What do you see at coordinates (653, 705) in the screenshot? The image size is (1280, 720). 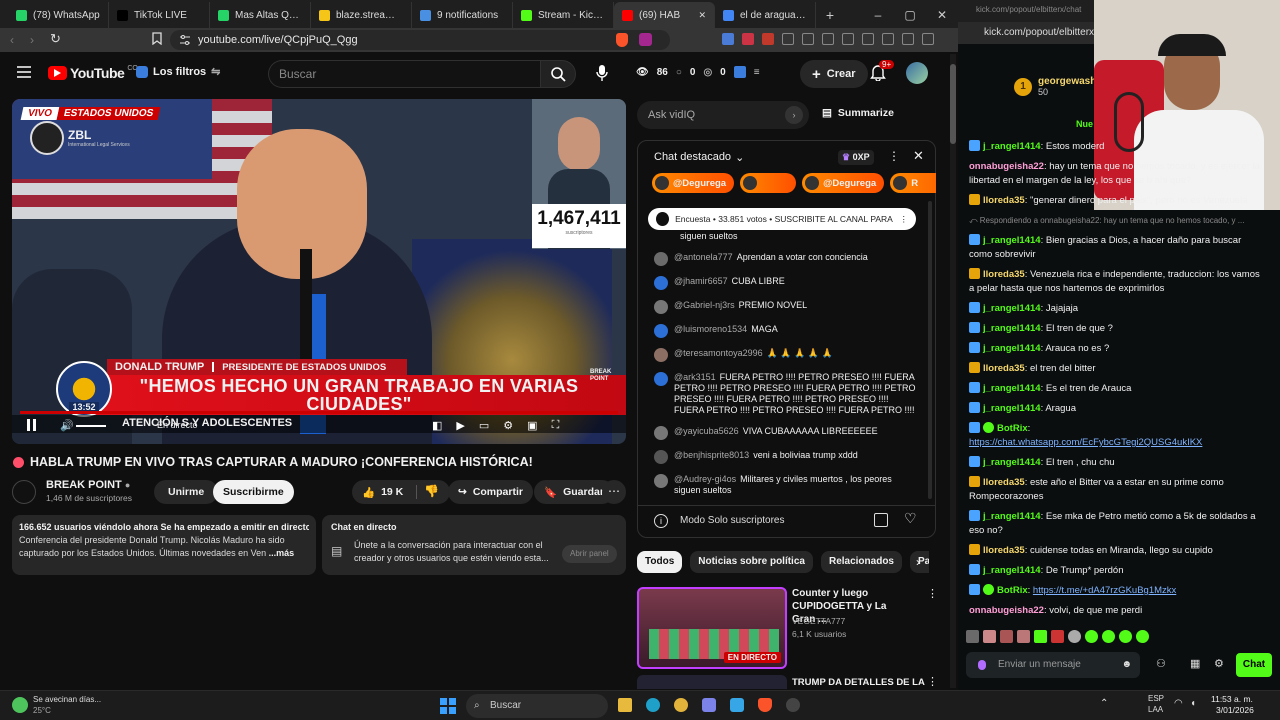 I see `edge-icon` at bounding box center [653, 705].